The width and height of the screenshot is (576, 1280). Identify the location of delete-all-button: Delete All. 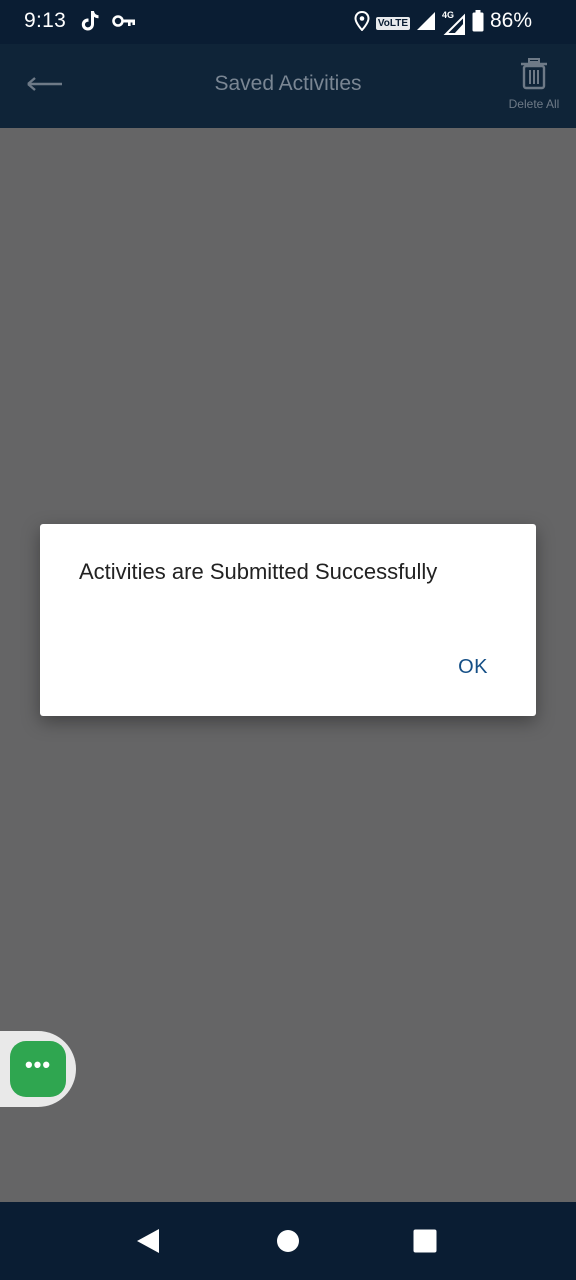
(534, 84).